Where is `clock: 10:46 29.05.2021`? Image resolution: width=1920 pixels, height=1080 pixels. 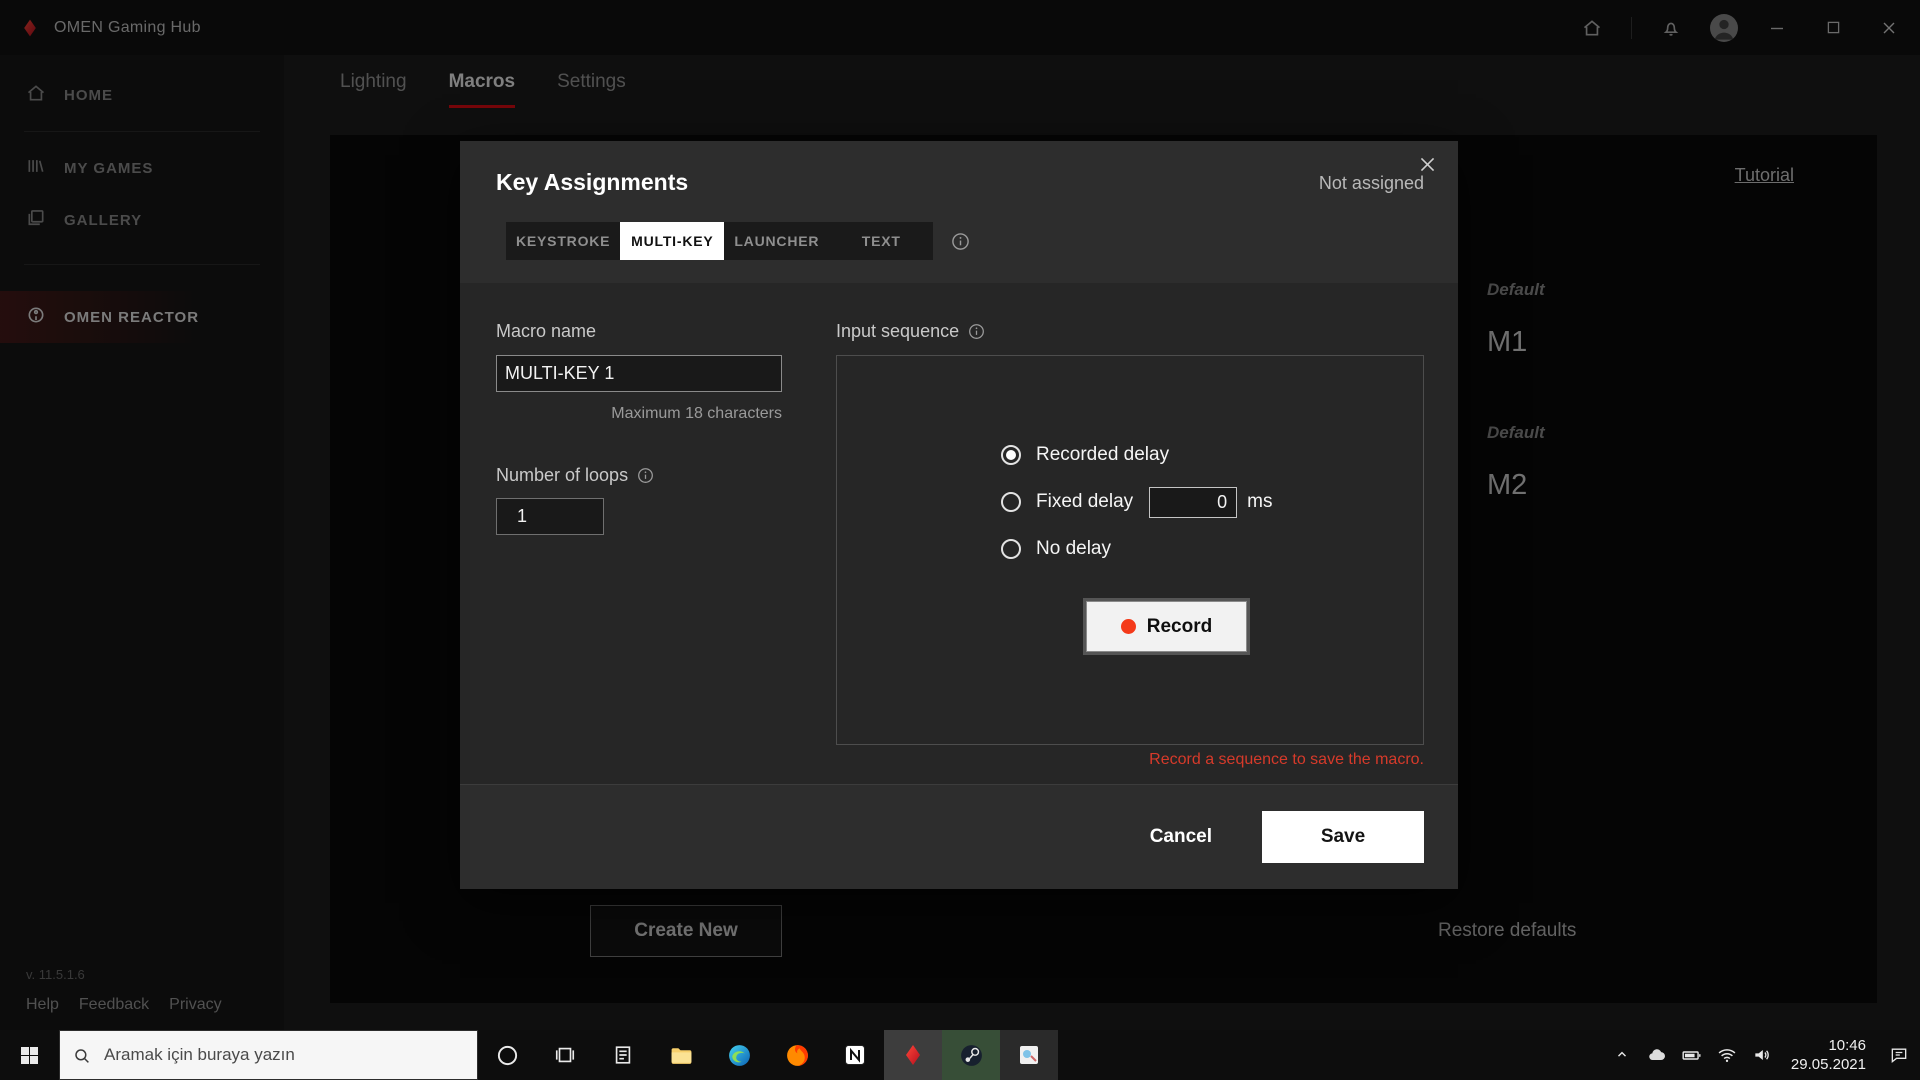 clock: 10:46 29.05.2021 is located at coordinates (1829, 1055).